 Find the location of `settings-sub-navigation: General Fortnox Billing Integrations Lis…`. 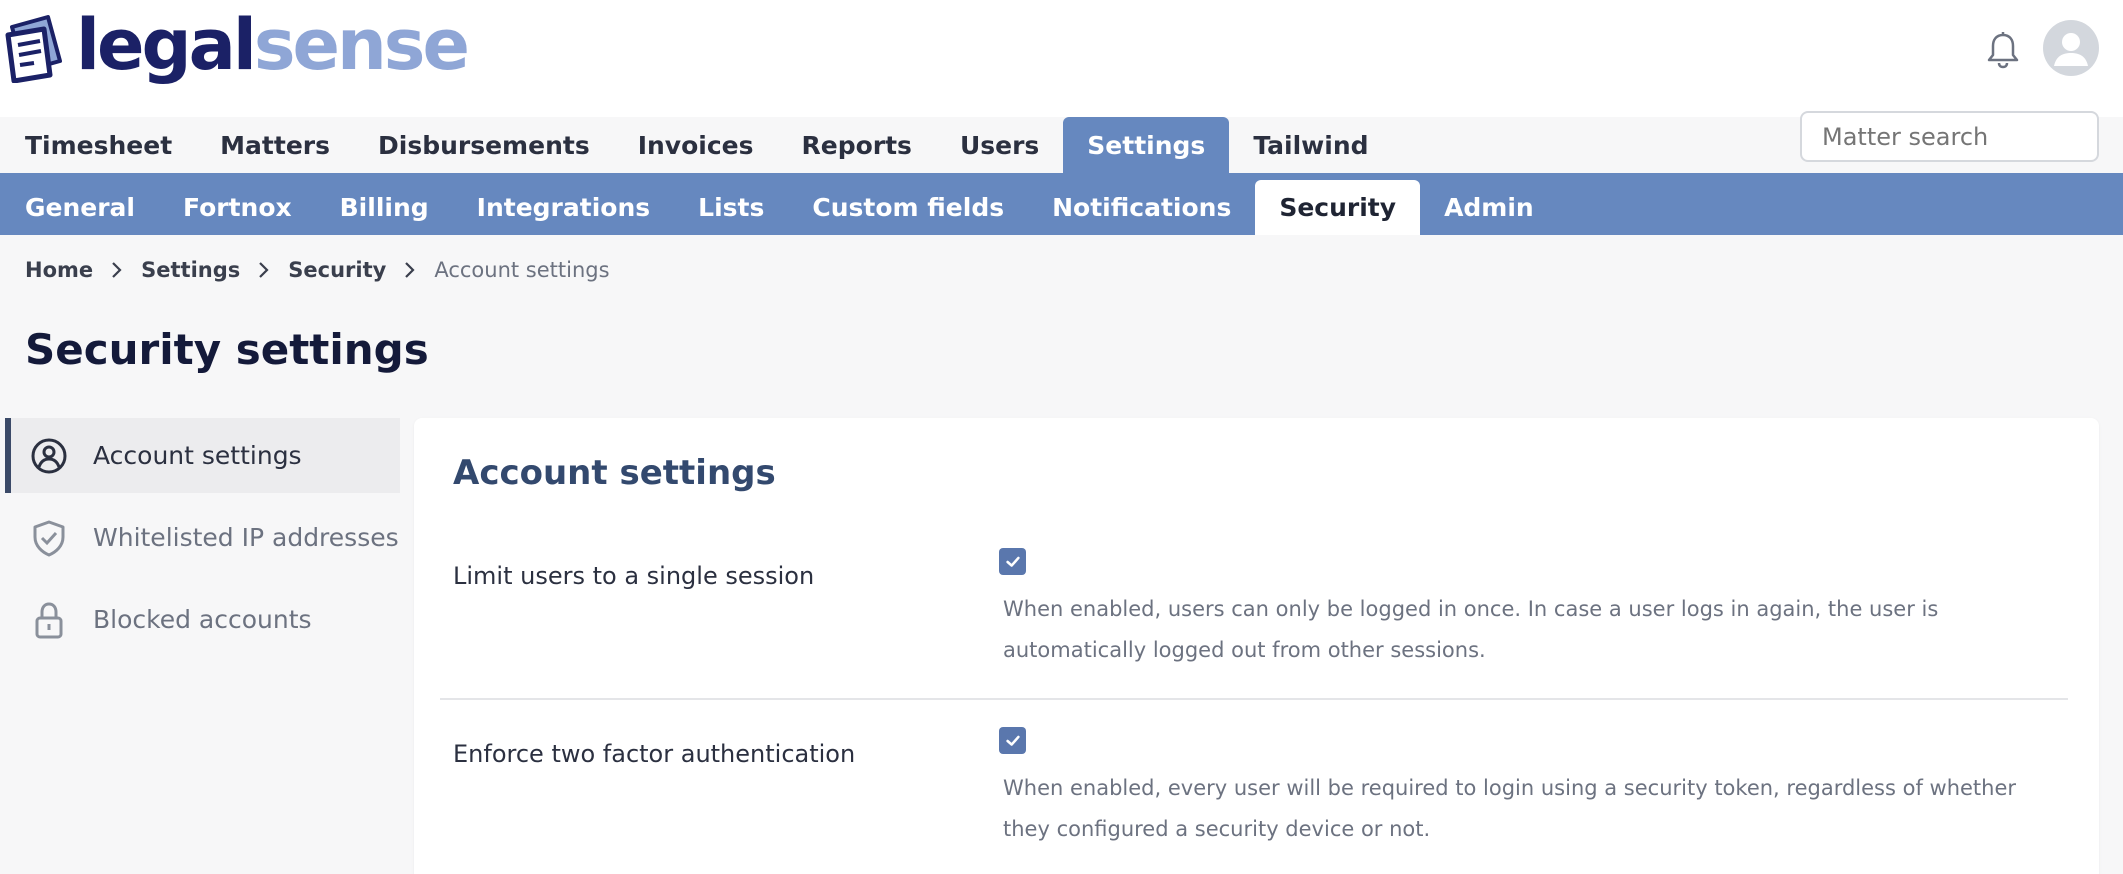

settings-sub-navigation: General Fortnox Billing Integrations Lis… is located at coordinates (1061, 204).